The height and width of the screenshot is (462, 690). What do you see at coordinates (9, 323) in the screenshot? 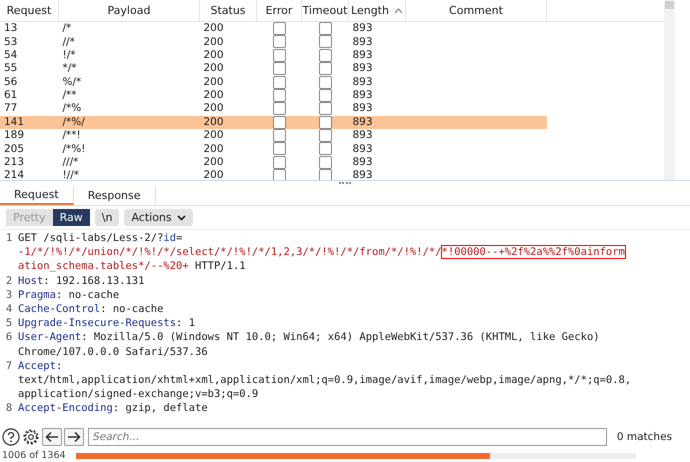
I see `line-number: 5` at bounding box center [9, 323].